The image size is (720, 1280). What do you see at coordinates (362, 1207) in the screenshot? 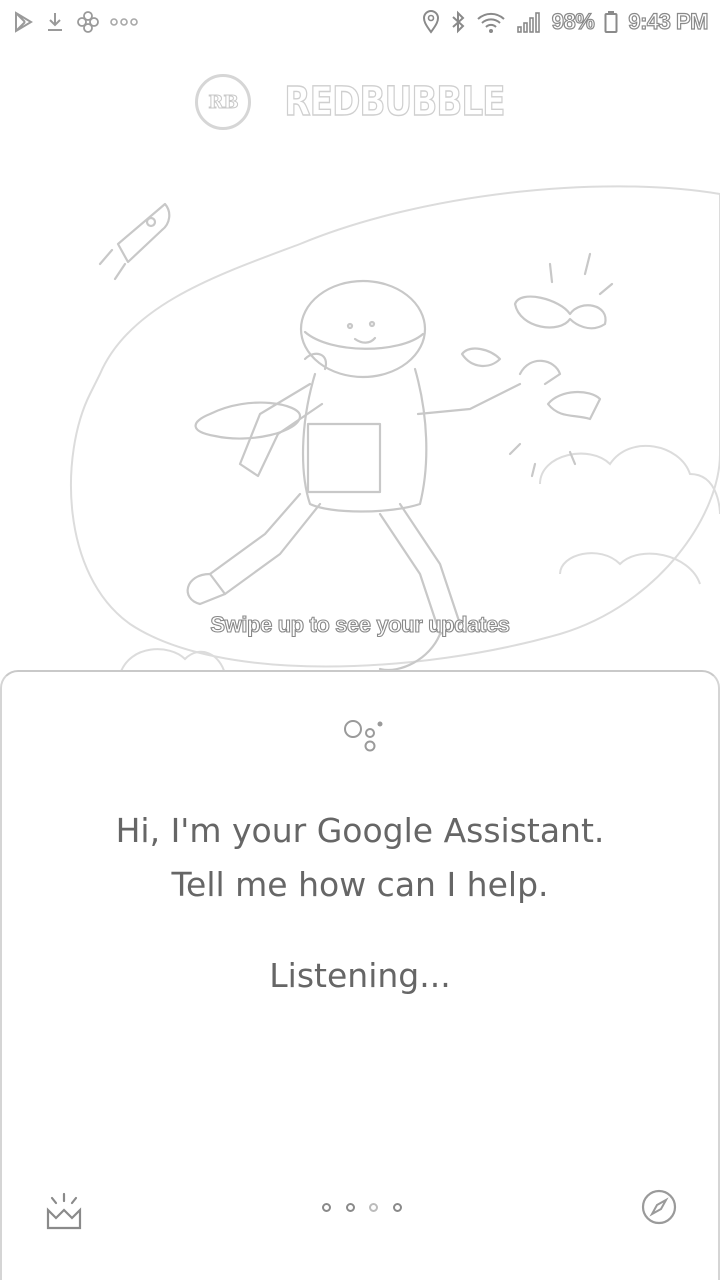
I see `page-indicator` at bounding box center [362, 1207].